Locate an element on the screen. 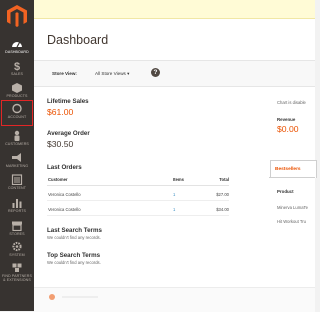 Image resolution: width=320 pixels, height=312 pixels. average-order-label: Average Order is located at coordinates (68, 133).